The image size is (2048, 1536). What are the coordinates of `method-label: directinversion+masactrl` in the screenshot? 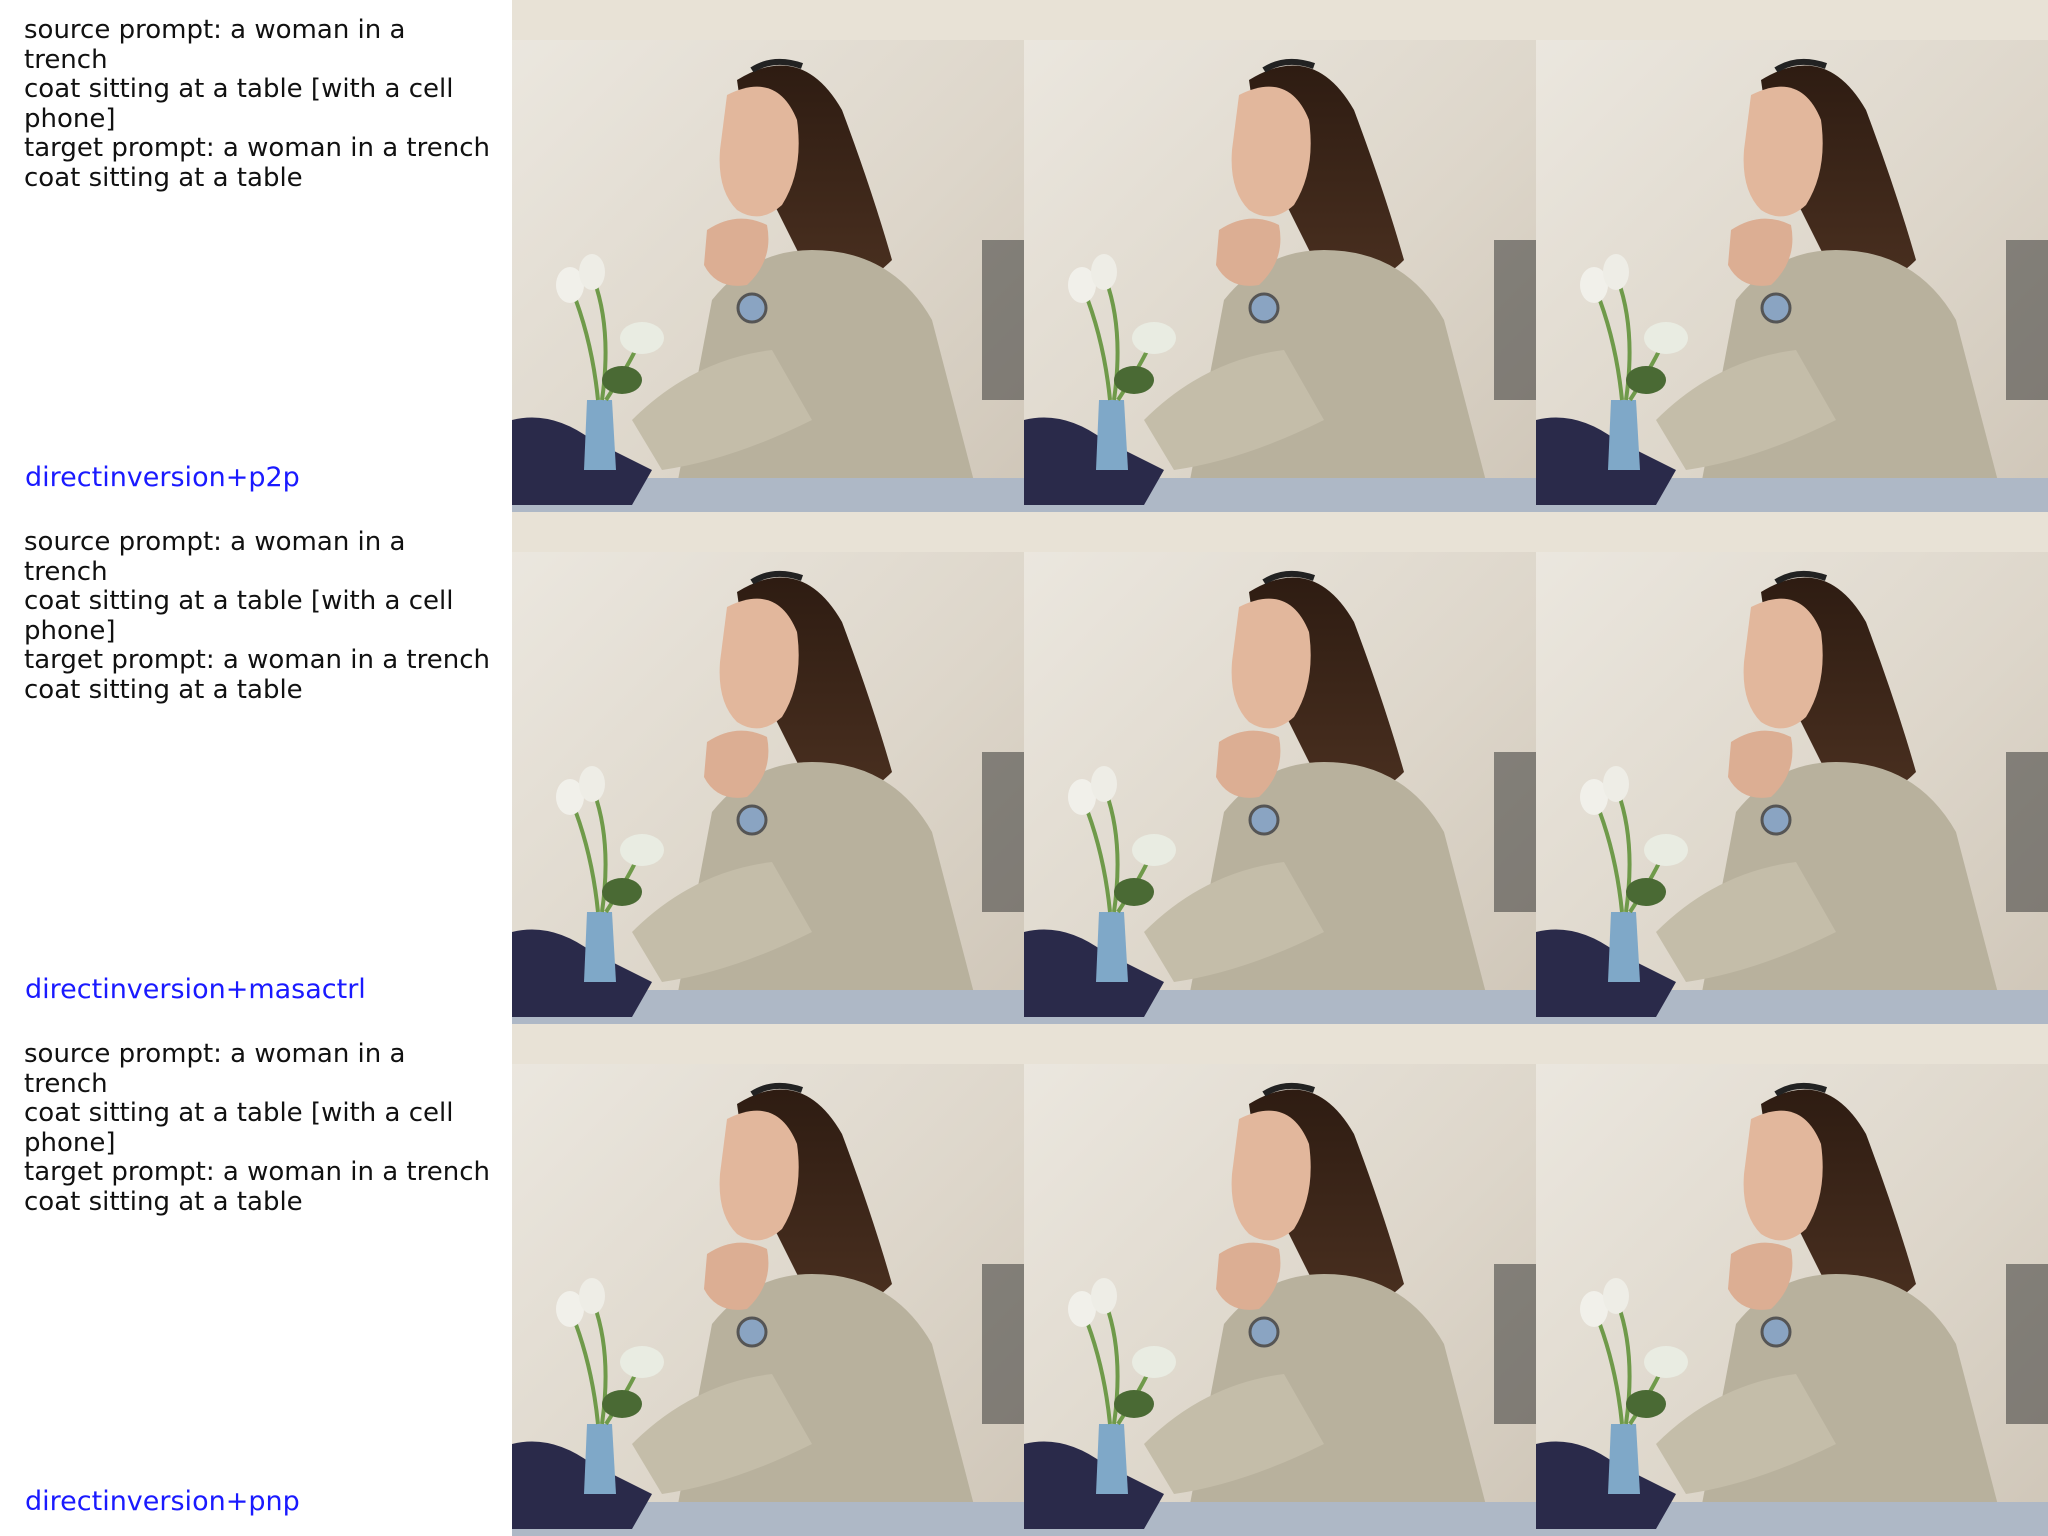 It's located at (195, 989).